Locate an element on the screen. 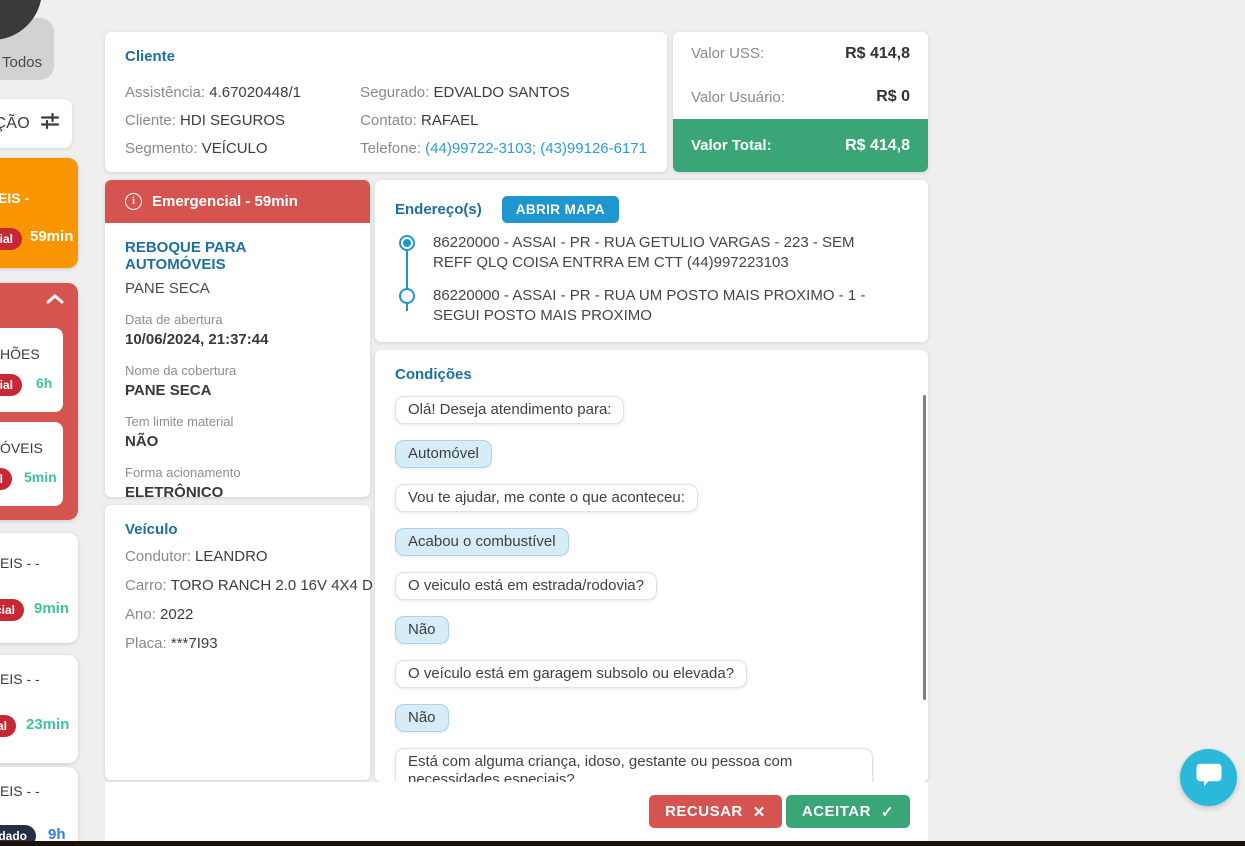  client-field: Segmento: VEÍCULO is located at coordinates (242, 149).